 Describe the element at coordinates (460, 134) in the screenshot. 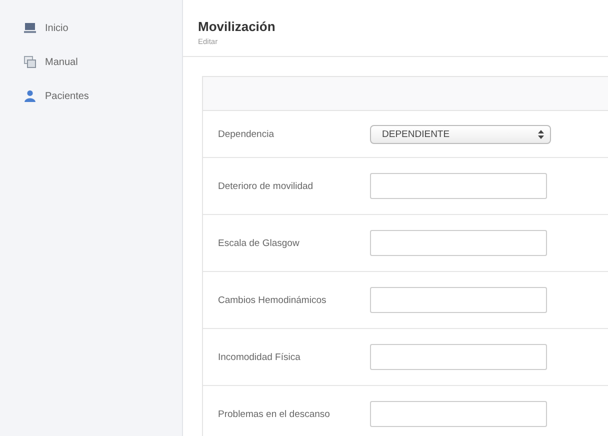

I see `select-field: DEPENDIENTE` at that location.